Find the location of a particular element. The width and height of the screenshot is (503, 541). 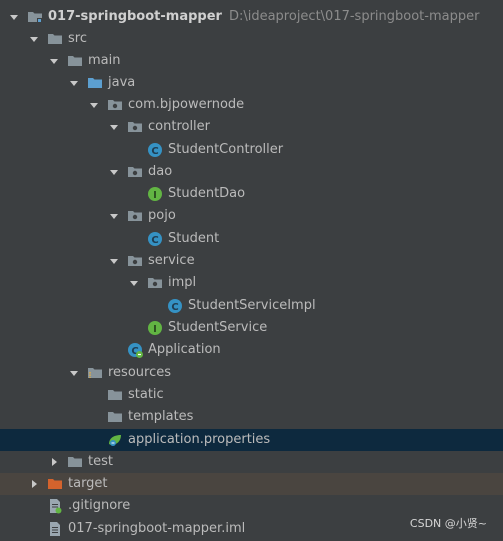

package-label: pojo is located at coordinates (162, 215).